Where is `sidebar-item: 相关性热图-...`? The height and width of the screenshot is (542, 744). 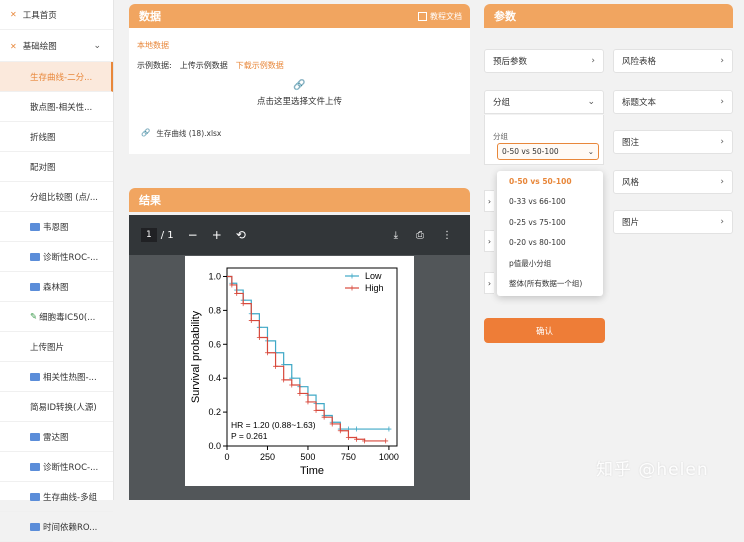 sidebar-item: 相关性热图-... is located at coordinates (56, 377).